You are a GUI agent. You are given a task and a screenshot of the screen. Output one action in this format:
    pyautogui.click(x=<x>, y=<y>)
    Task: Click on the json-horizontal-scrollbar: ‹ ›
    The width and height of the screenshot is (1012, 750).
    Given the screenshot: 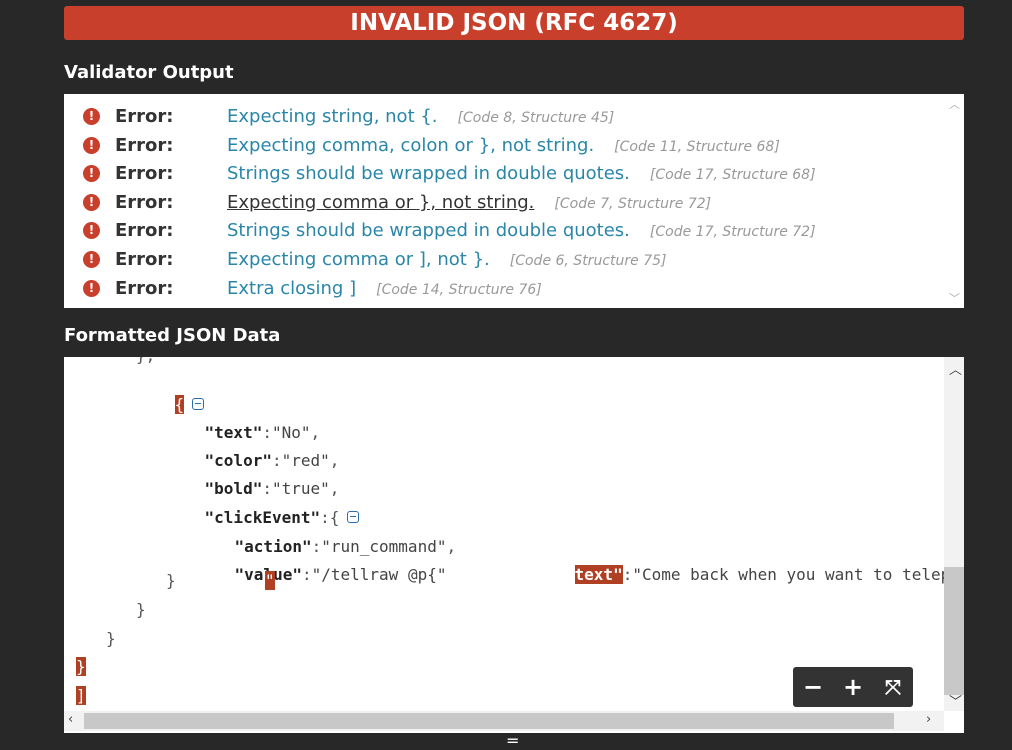 What is the action you would take?
    pyautogui.click(x=504, y=721)
    